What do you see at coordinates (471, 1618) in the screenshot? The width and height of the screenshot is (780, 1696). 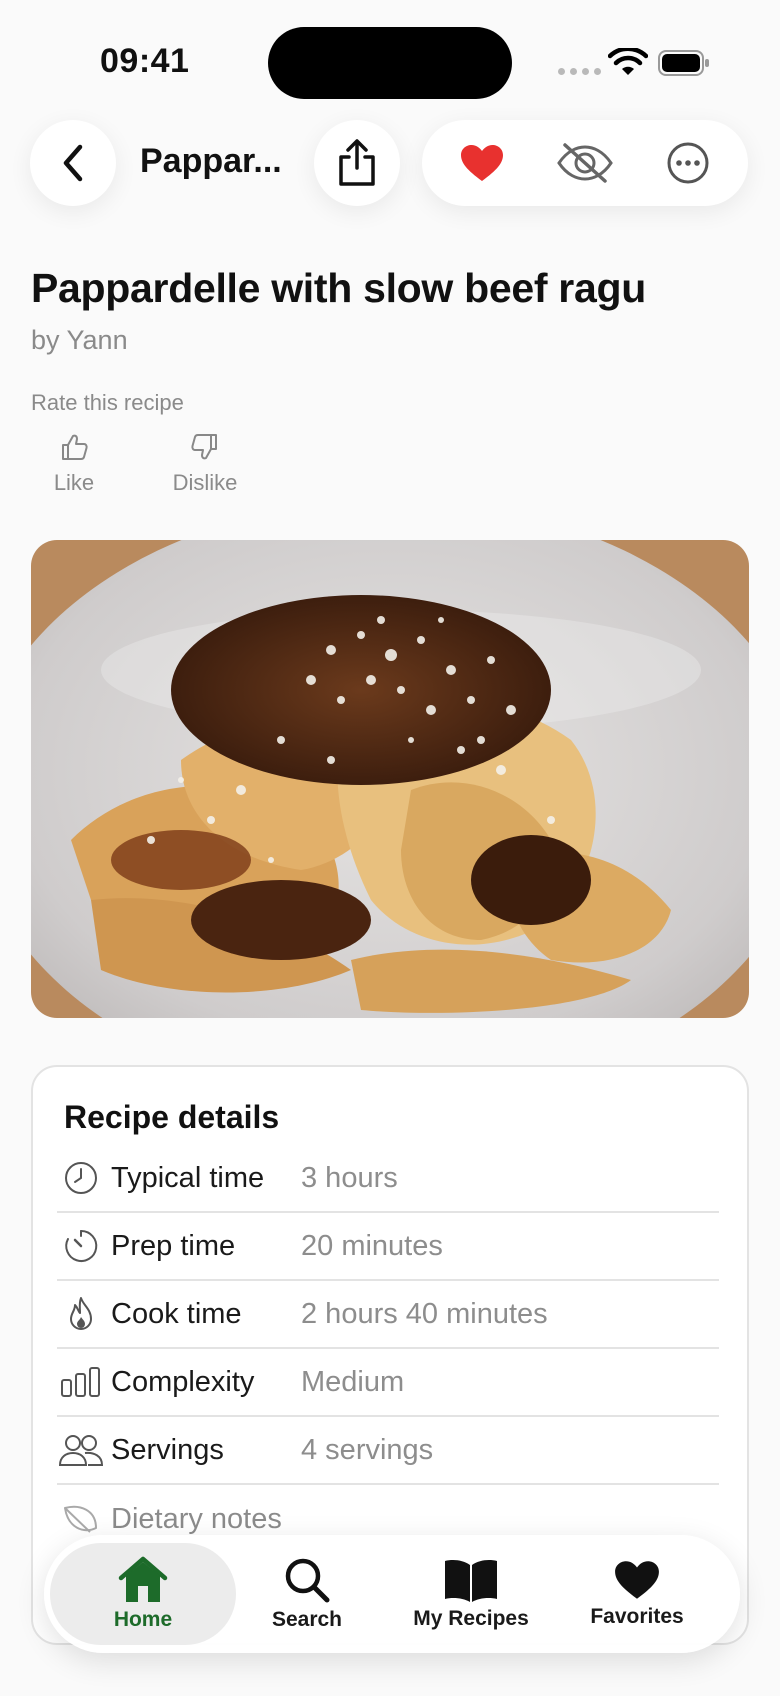 I see `tab-label: My Recipes` at bounding box center [471, 1618].